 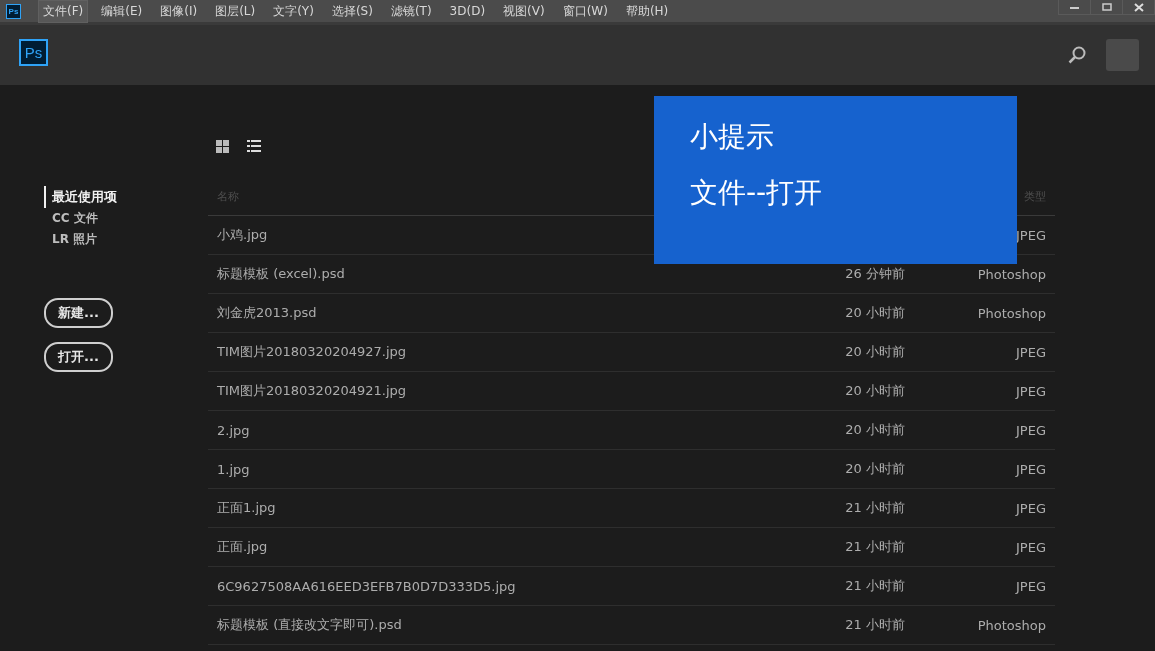 What do you see at coordinates (732, 137) in the screenshot?
I see `tip-title: 小提示` at bounding box center [732, 137].